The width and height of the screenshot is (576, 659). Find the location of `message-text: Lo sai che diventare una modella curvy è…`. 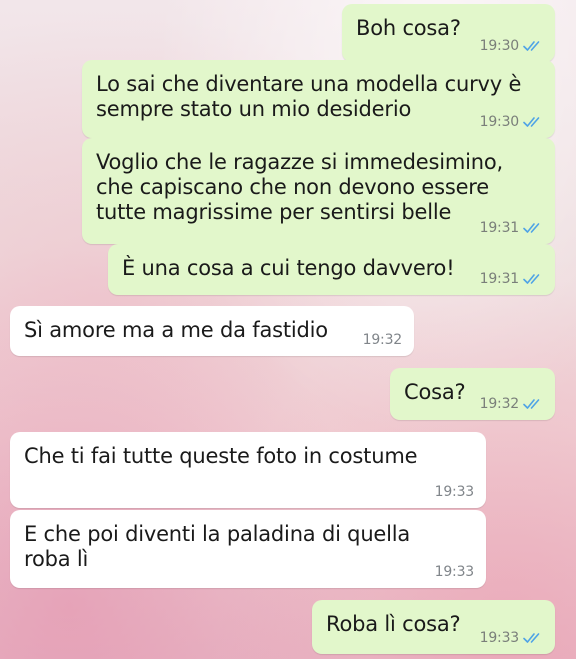

message-text: Lo sai che diventare una modella curvy è… is located at coordinates (309, 96).